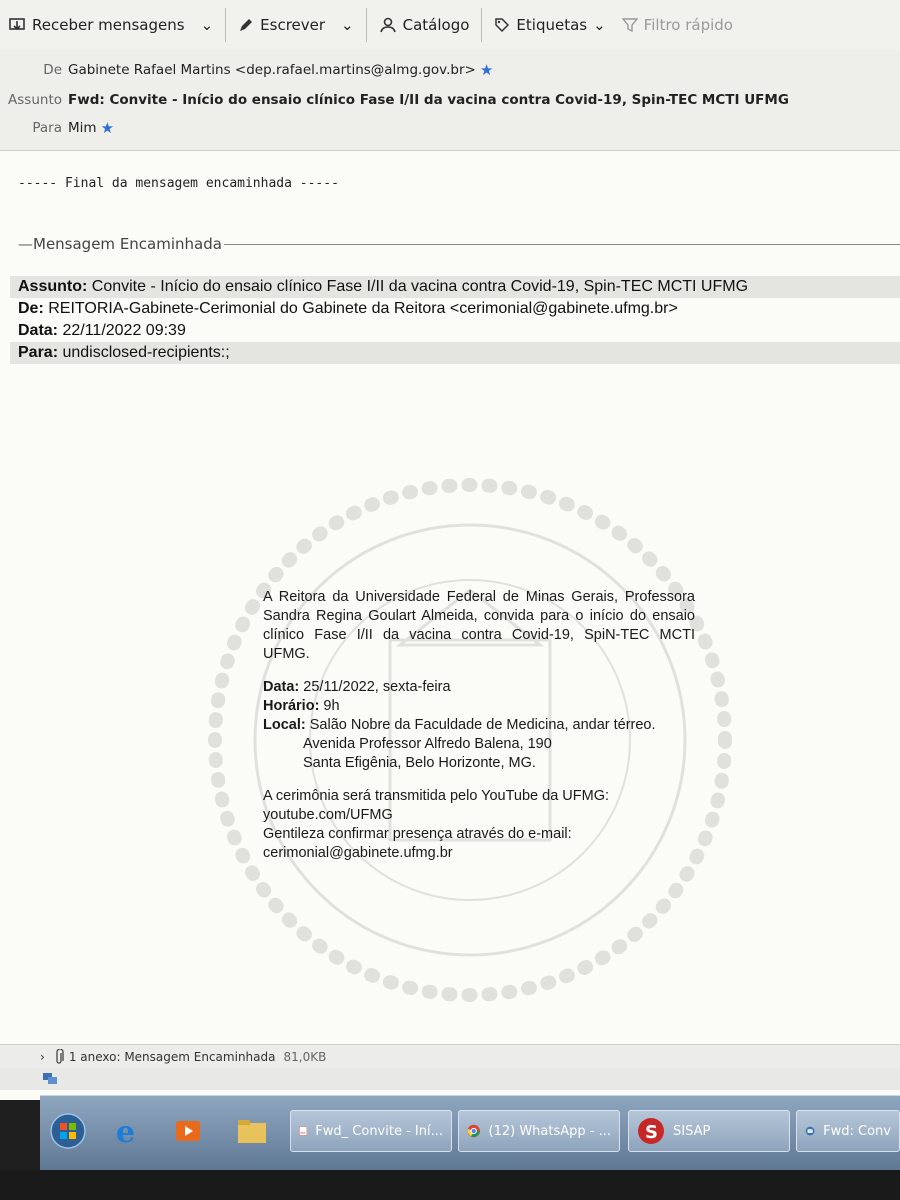  I want to click on pencil-icon, so click(246, 25).